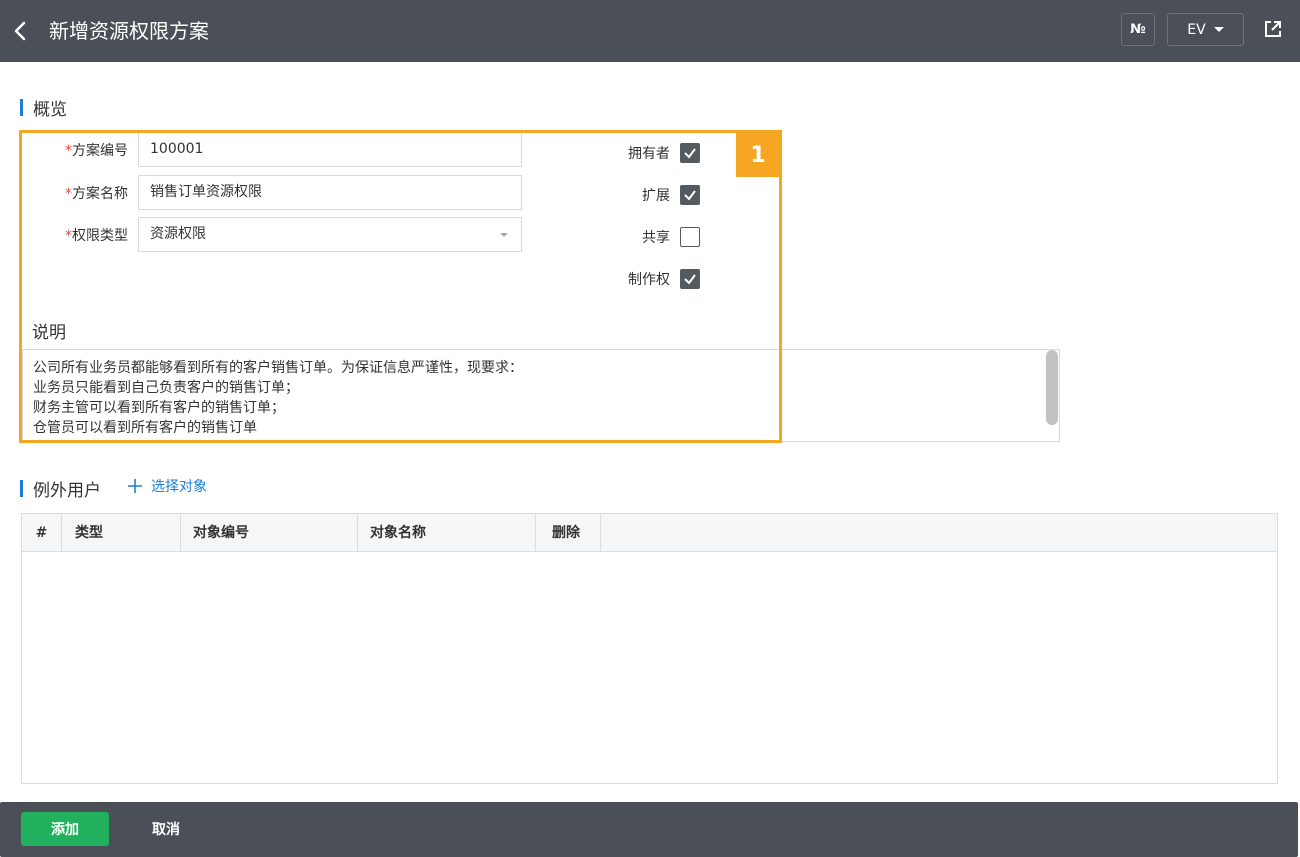 The width and height of the screenshot is (1300, 857). What do you see at coordinates (1138, 29) in the screenshot?
I see `number-button: №` at bounding box center [1138, 29].